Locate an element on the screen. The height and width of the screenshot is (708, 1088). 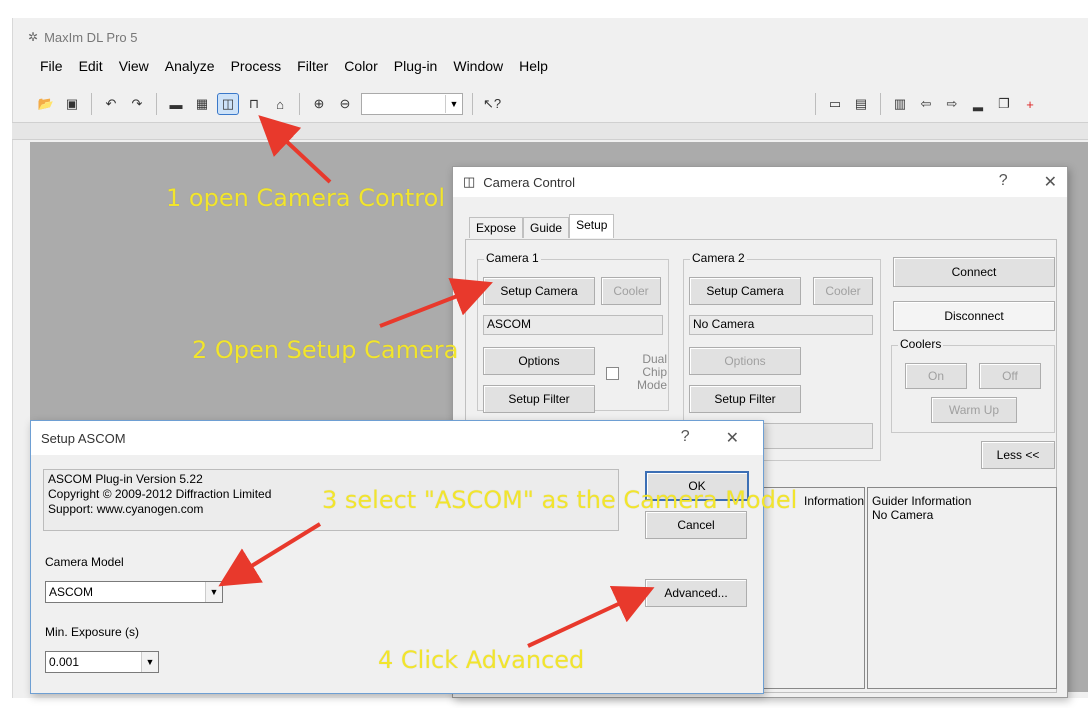
arrow-step2 is located at coordinates (436, 303).